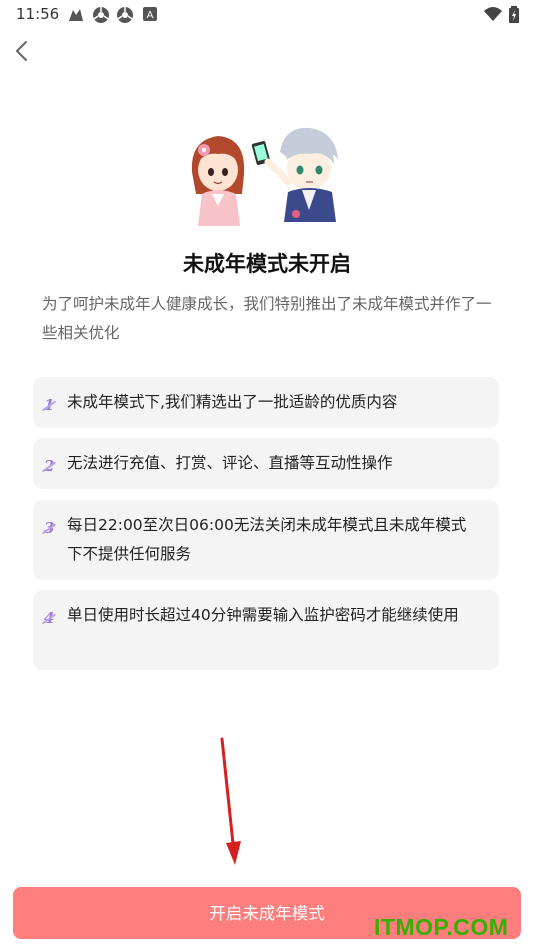  I want to click on status-bar: 11:56 A, so click(267, 15).